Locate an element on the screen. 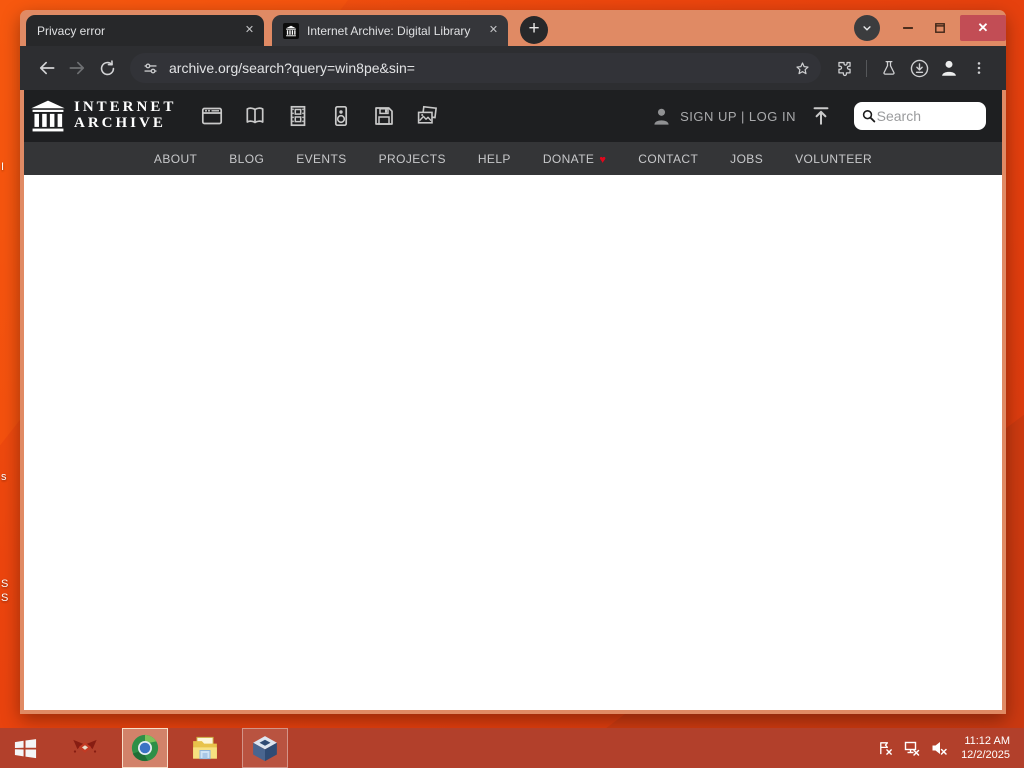 The width and height of the screenshot is (1024, 768). downloads-button is located at coordinates (919, 68).